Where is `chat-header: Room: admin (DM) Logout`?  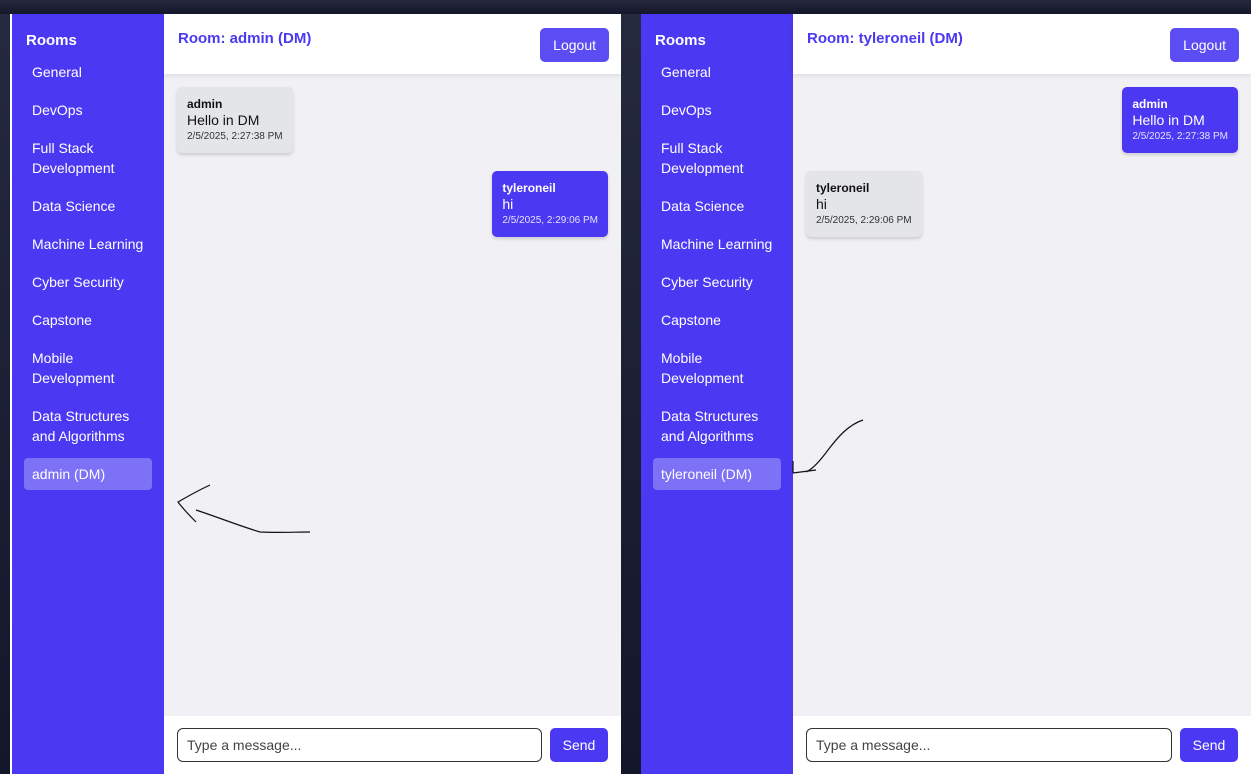 chat-header: Room: admin (DM) Logout is located at coordinates (392, 44).